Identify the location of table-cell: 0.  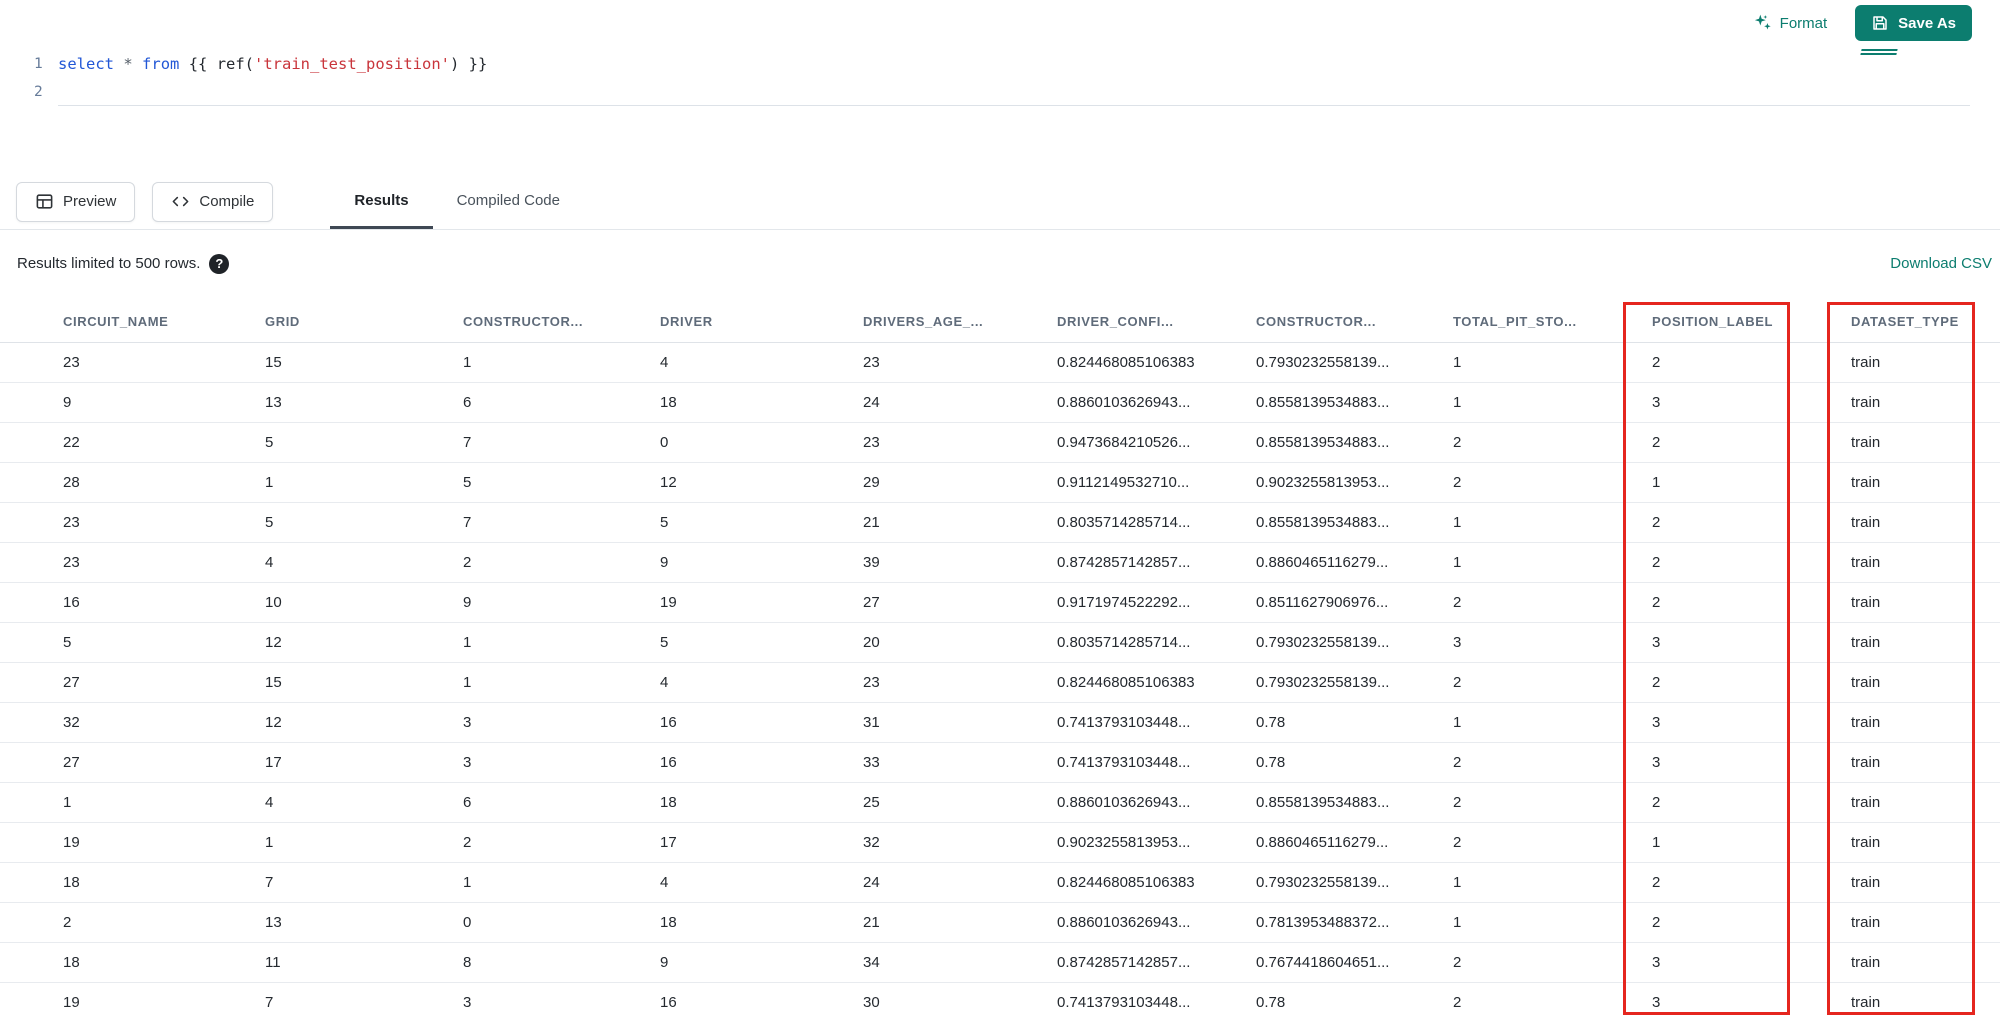
(761, 442).